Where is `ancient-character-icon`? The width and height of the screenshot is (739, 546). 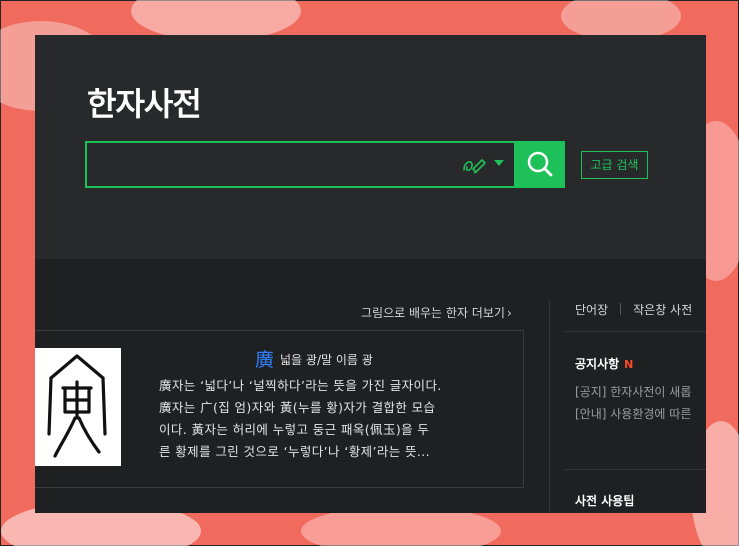 ancient-character-icon is located at coordinates (77, 406).